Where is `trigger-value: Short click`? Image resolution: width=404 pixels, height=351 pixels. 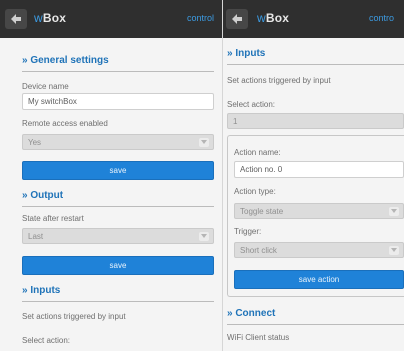 trigger-value: Short click is located at coordinates (258, 250).